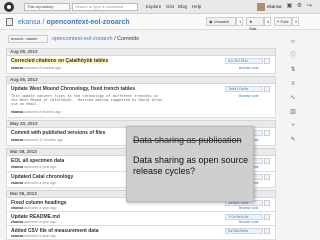 The image size is (320, 240). Describe the element at coordinates (293, 42) in the screenshot. I see `code-icon: ‹›` at that location.